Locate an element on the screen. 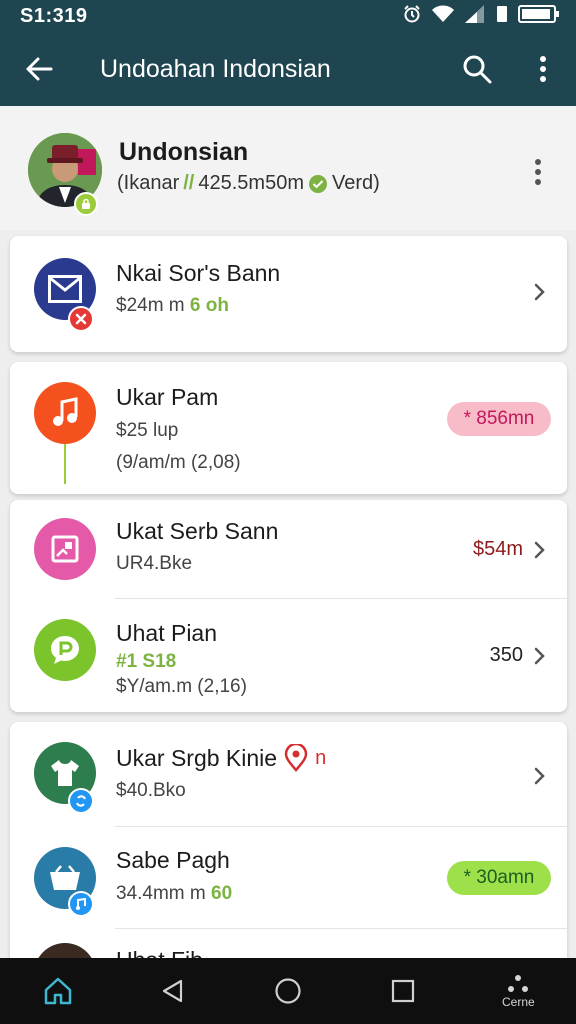 The height and width of the screenshot is (1024, 576). triangle-back-icon is located at coordinates (172, 991).